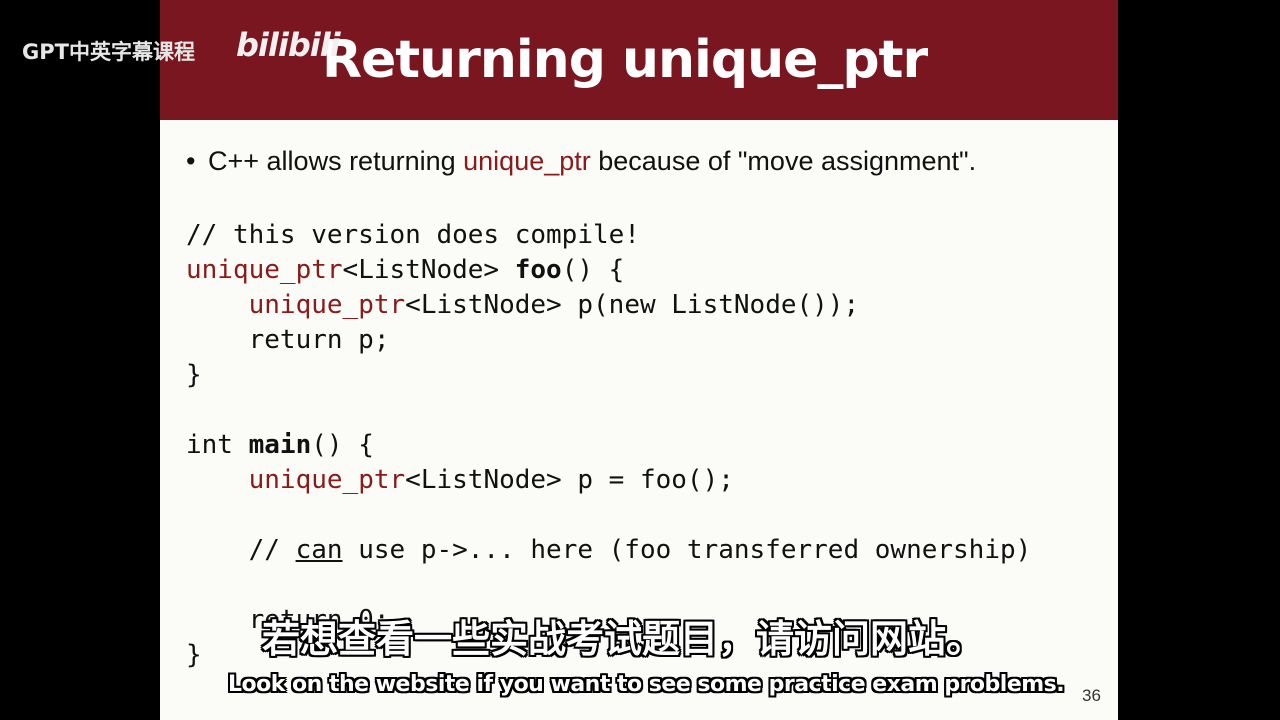 The image size is (1280, 720). I want to click on code-line: return p;, so click(288, 340).